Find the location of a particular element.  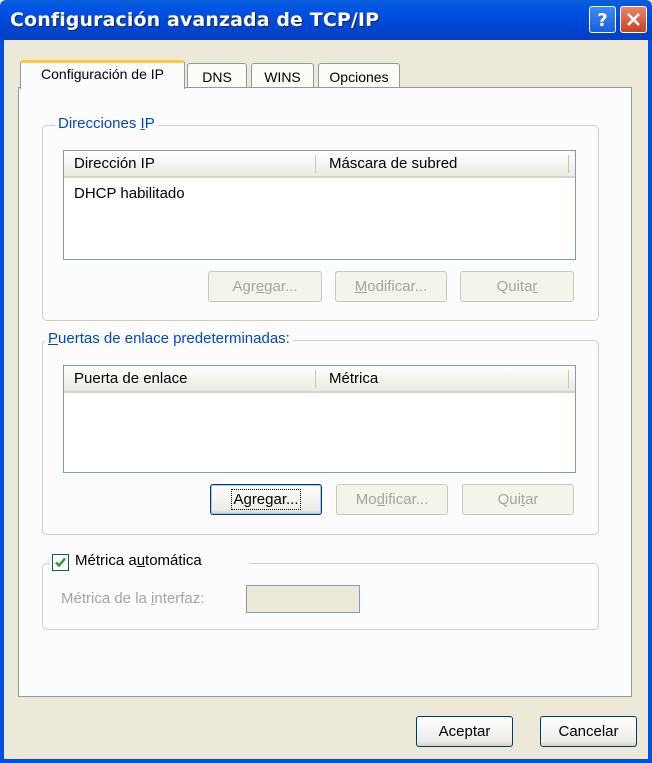

list-header: Dirección IP Máscara de subred is located at coordinates (319, 164).